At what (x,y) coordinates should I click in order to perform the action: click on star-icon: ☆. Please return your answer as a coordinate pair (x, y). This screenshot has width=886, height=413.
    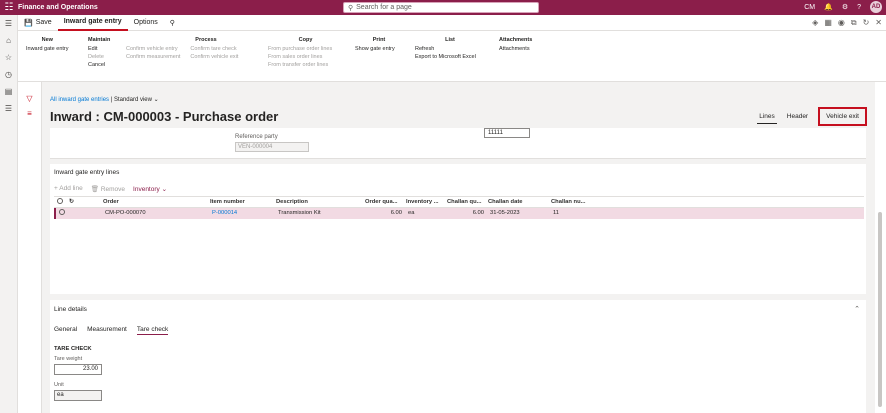
    Looking at the image, I should click on (8, 57).